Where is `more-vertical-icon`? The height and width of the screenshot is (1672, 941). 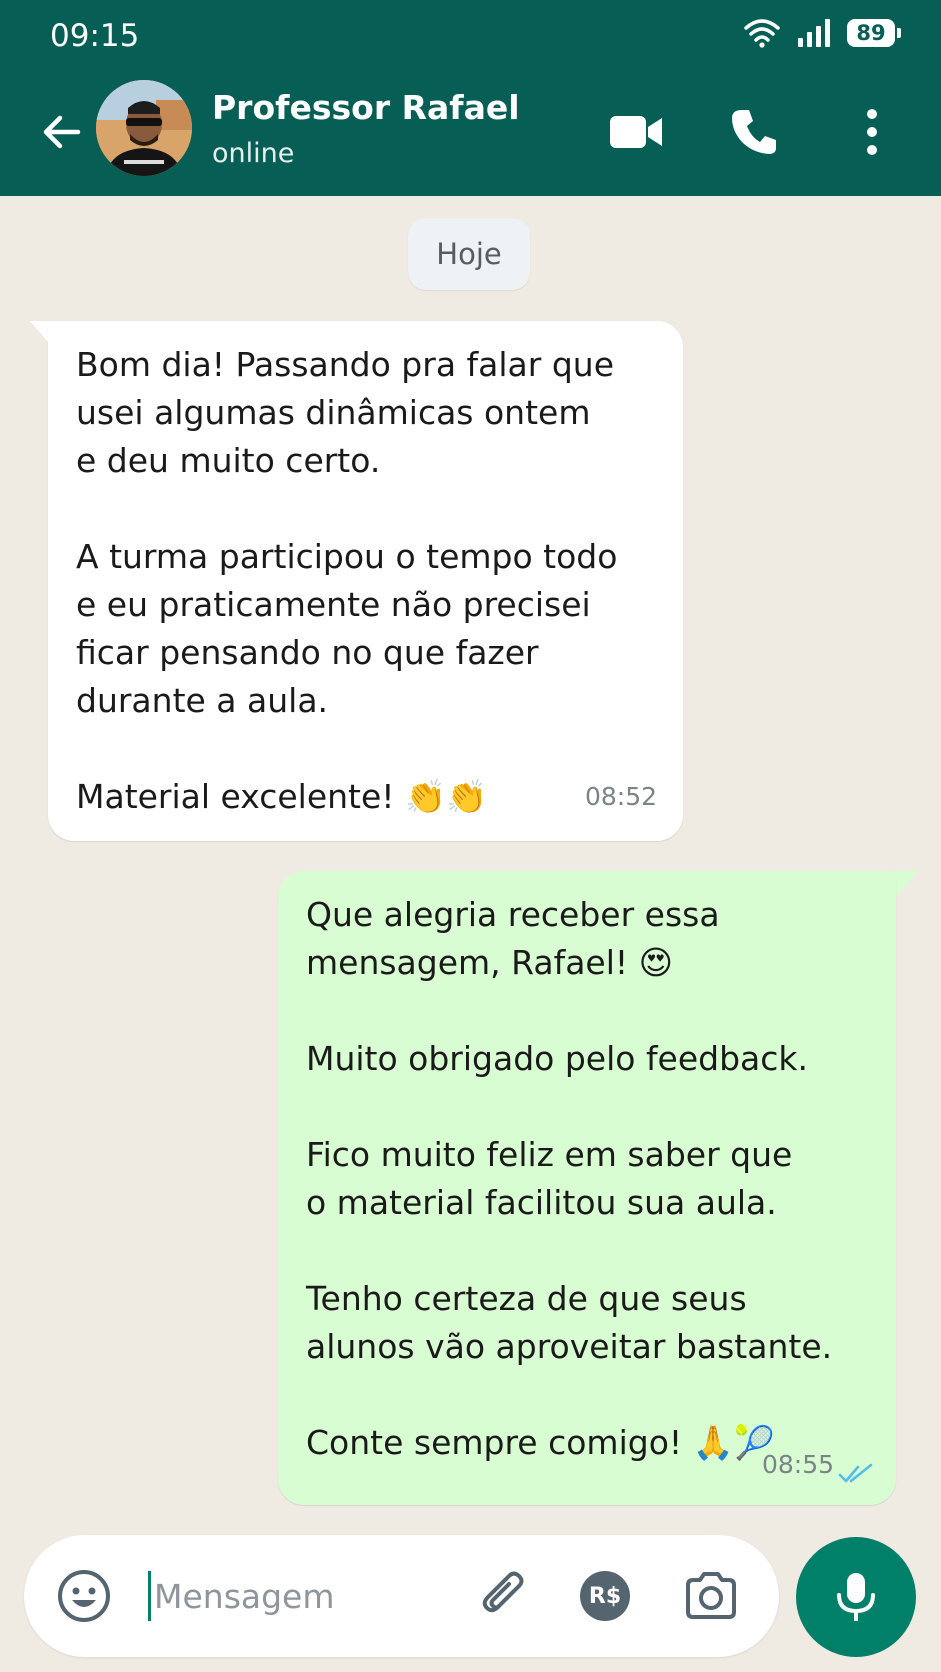
more-vertical-icon is located at coordinates (872, 132).